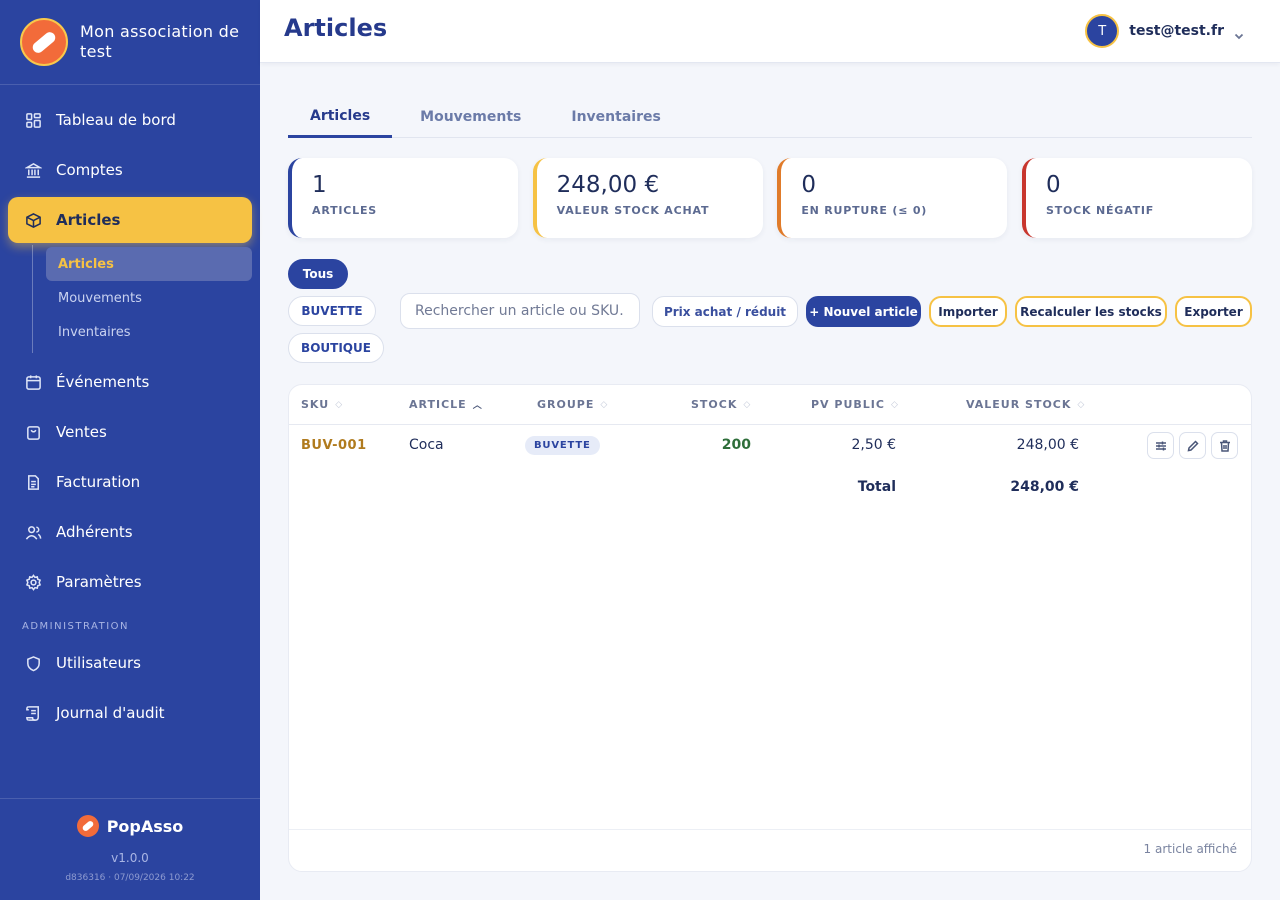 The image size is (1280, 900). Describe the element at coordinates (968, 311) in the screenshot. I see `import-button: Importer` at that location.